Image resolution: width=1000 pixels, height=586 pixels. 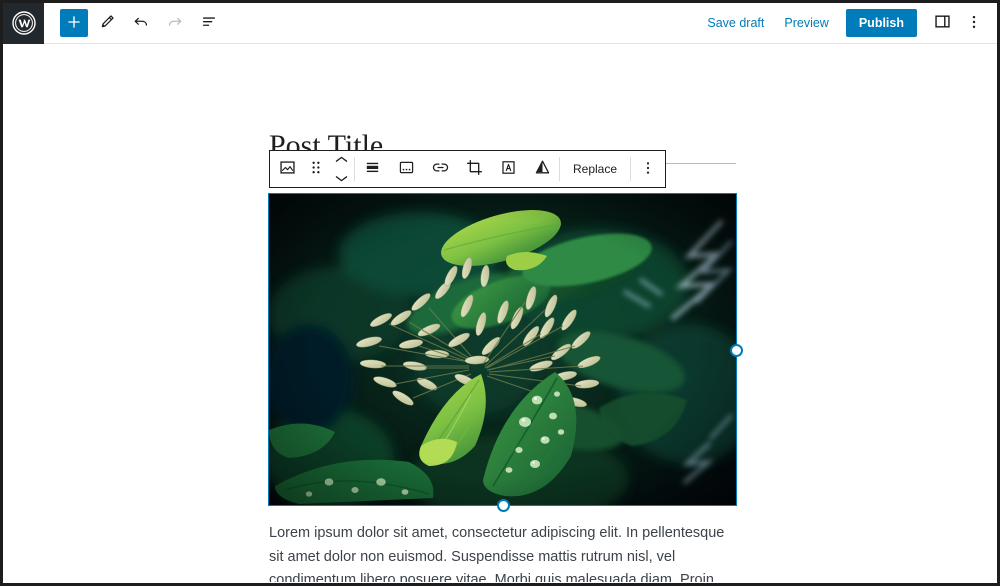 I want to click on text-over-image-button, so click(x=508, y=169).